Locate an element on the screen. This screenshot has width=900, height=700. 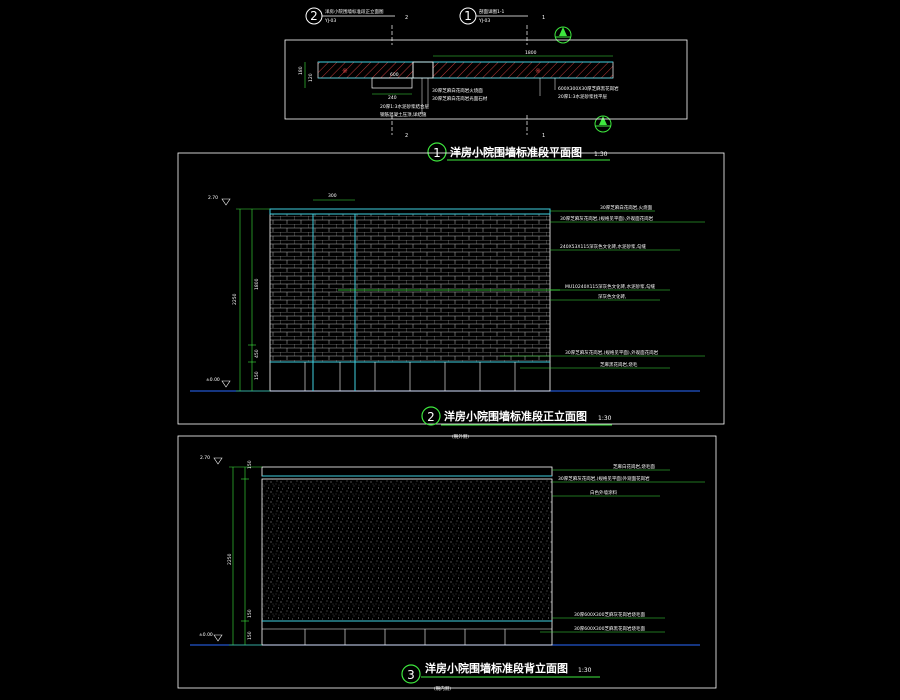
front-dim-v4: 150 is located at coordinates (257, 375).